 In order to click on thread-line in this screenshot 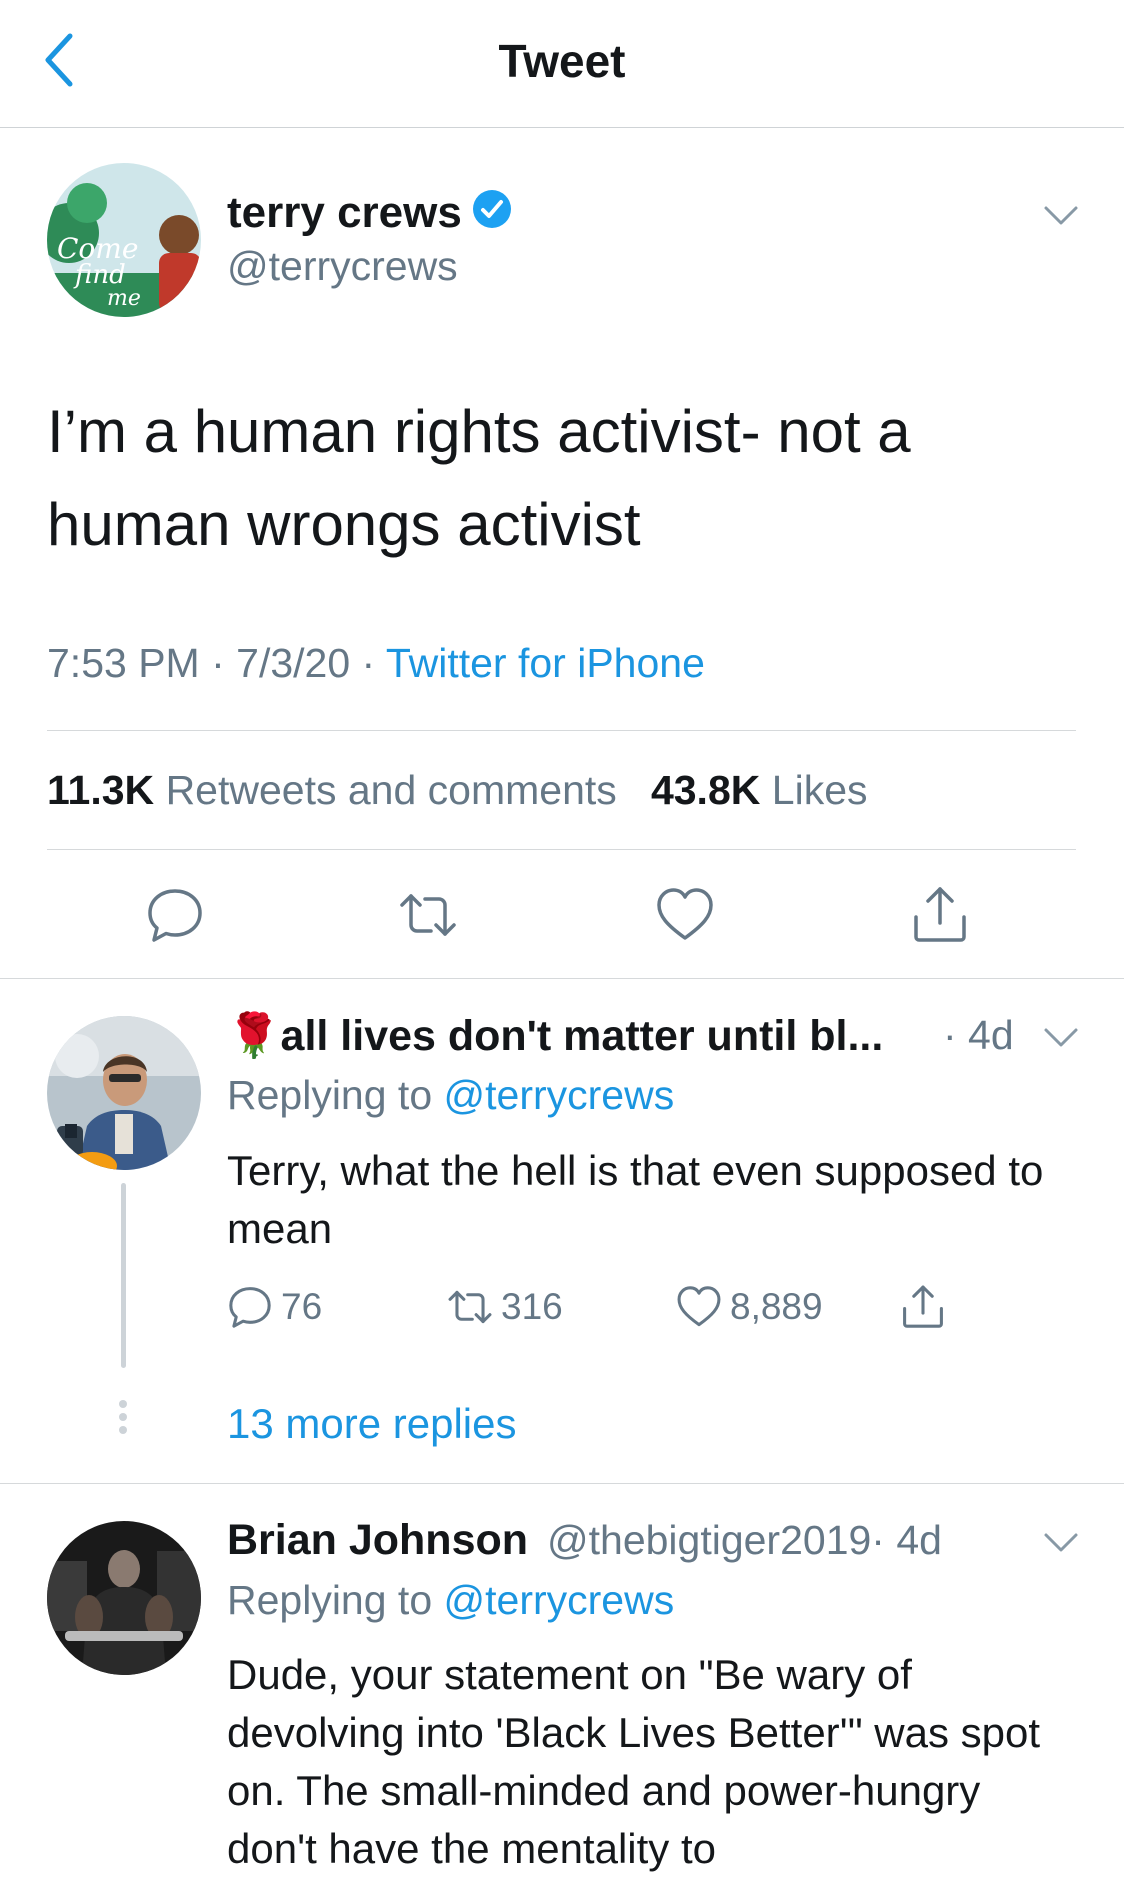, I will do `click(123, 1275)`.